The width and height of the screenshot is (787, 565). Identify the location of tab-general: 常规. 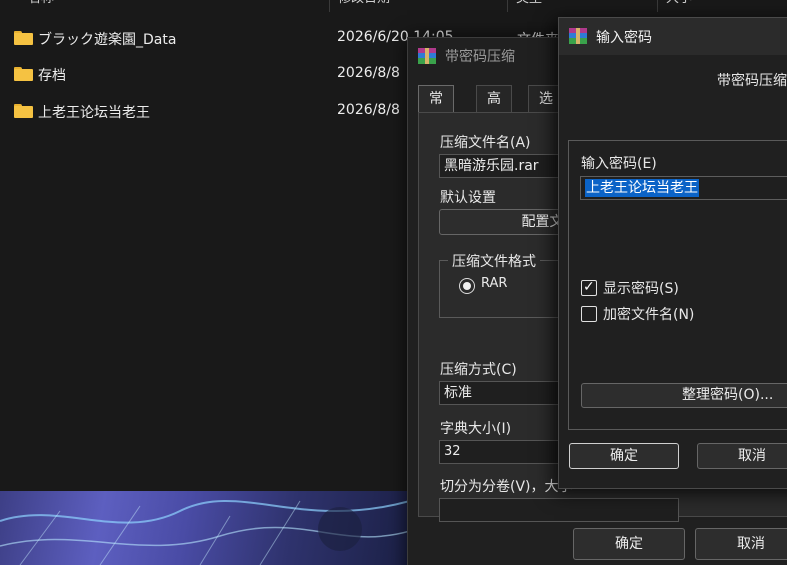
(436, 109).